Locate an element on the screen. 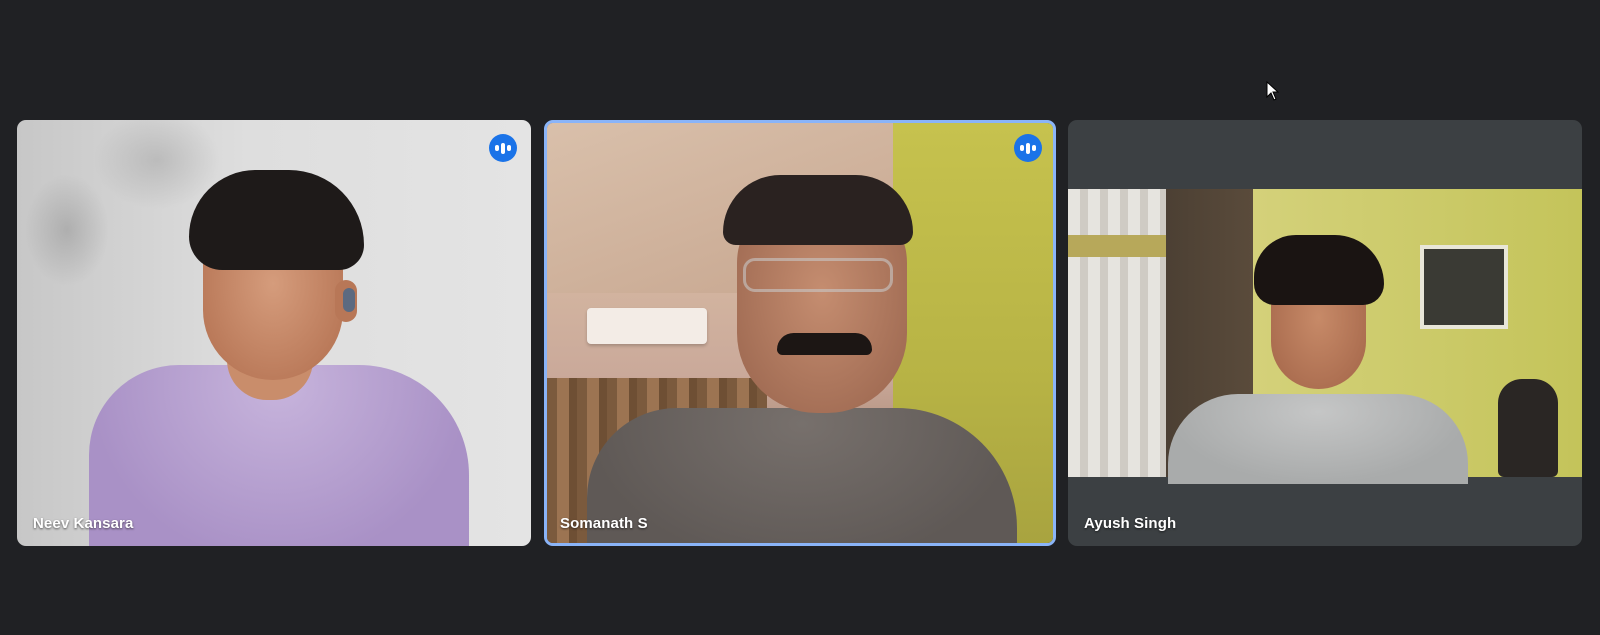 The height and width of the screenshot is (635, 1600). participant-name: Somanath S is located at coordinates (604, 523).